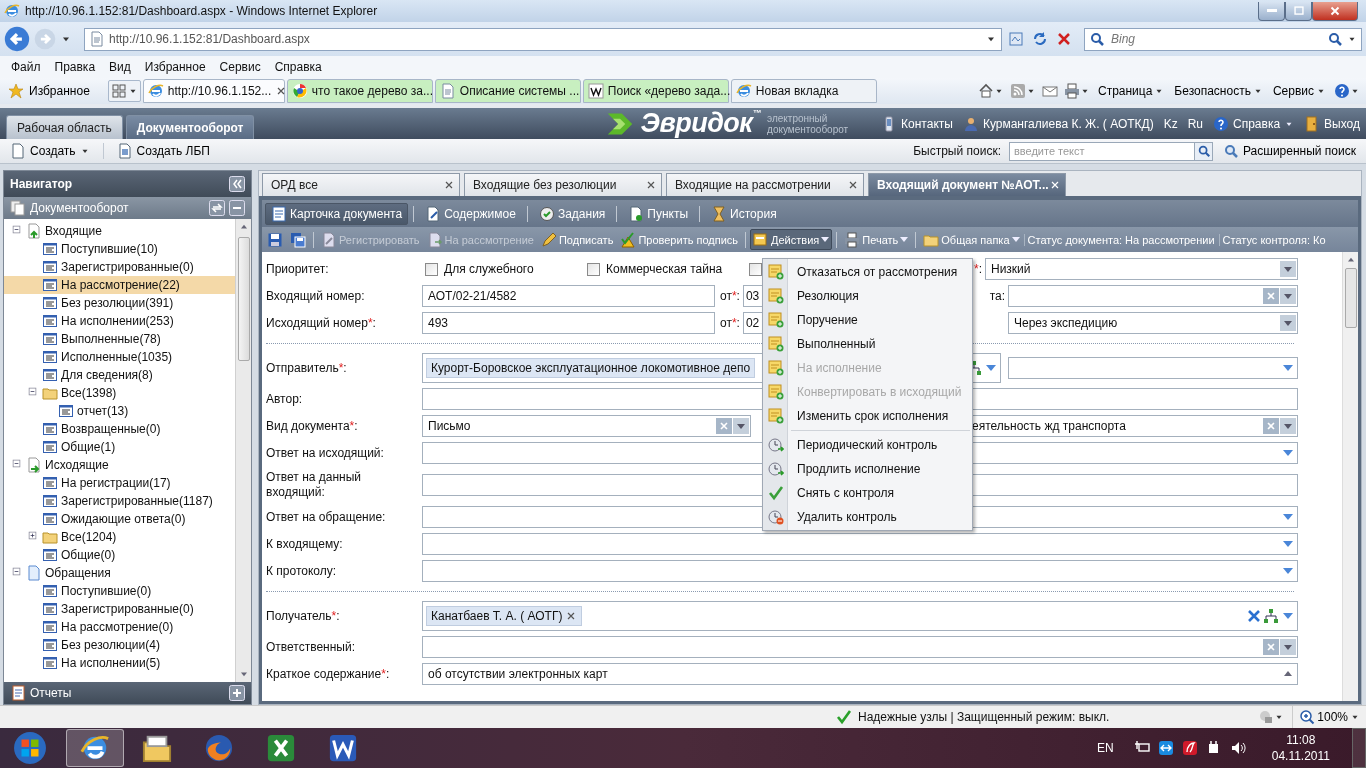 This screenshot has height=768, width=1366. Describe the element at coordinates (314, 485) in the screenshot. I see `field-label: Ответ на данный входящий:` at that location.